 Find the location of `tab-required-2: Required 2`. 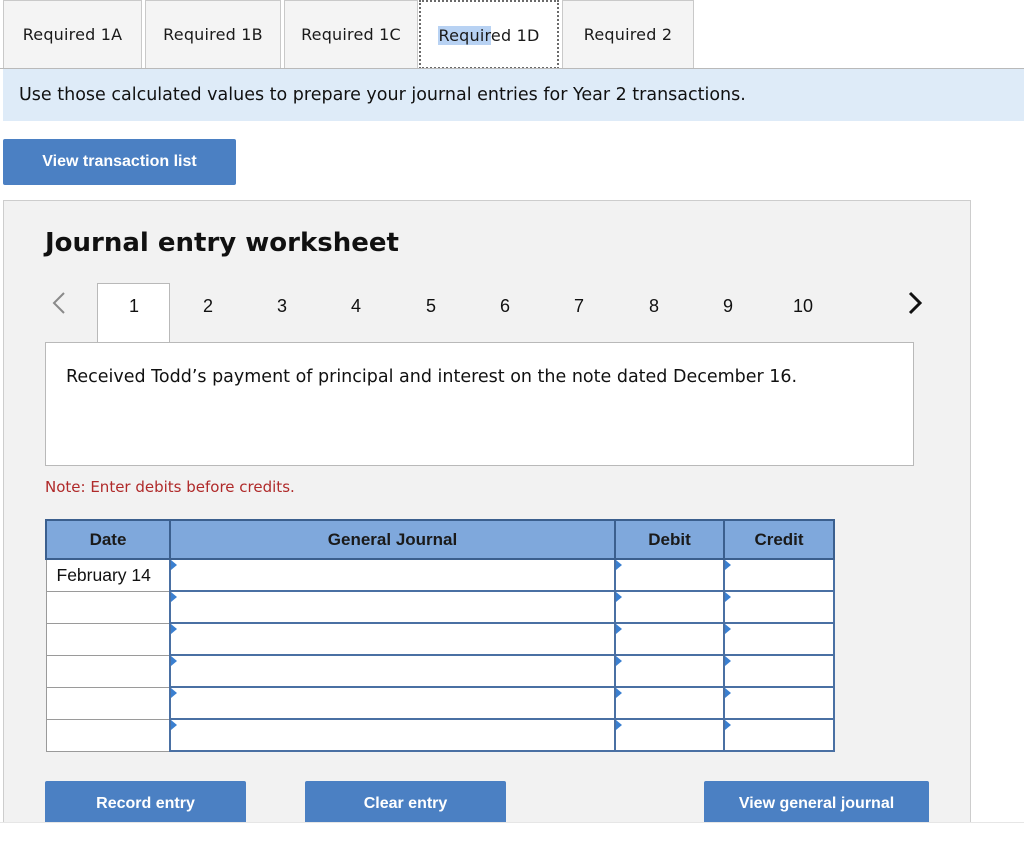

tab-required-2: Required 2 is located at coordinates (628, 34).